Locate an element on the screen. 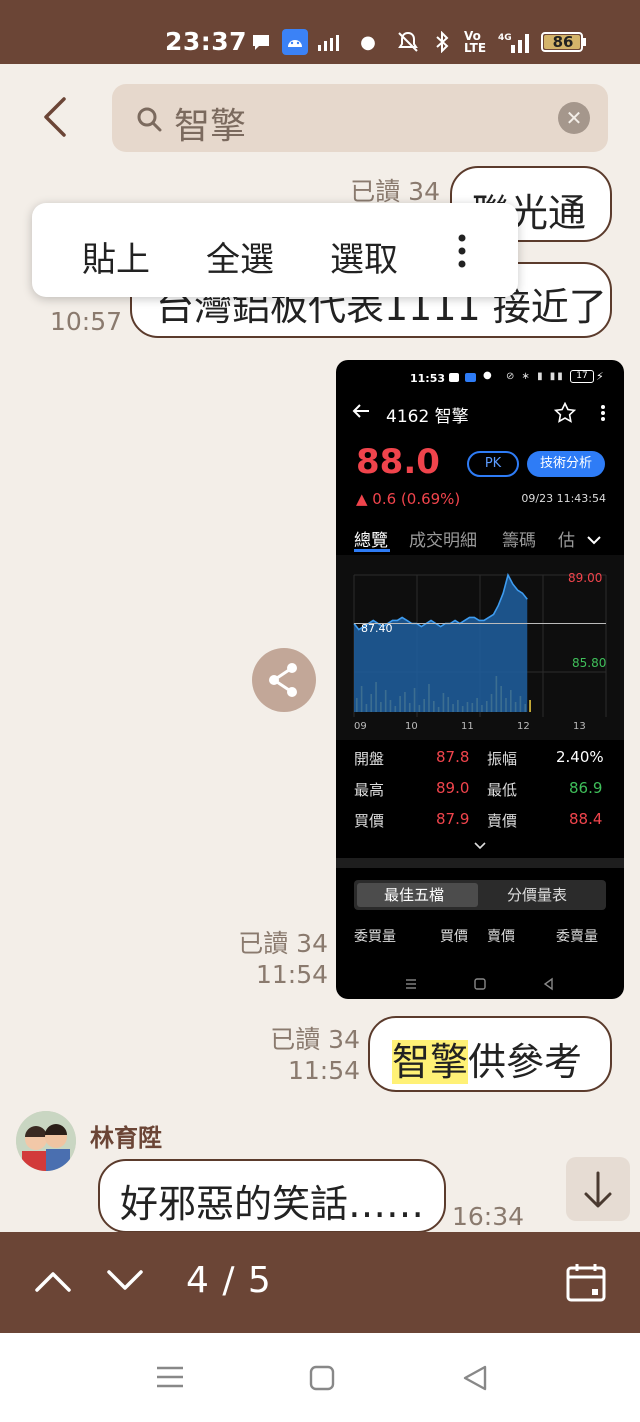 The image size is (640, 1422). context-menu: 貼上 全選 選取 is located at coordinates (275, 250).